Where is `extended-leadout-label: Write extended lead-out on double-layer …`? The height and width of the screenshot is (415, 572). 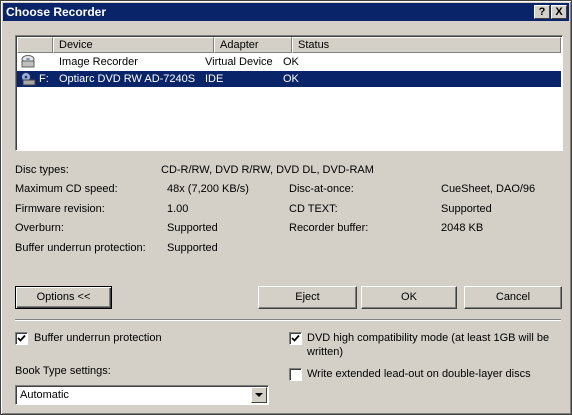 extended-leadout-label: Write extended lead-out on double-layer … is located at coordinates (419, 374).